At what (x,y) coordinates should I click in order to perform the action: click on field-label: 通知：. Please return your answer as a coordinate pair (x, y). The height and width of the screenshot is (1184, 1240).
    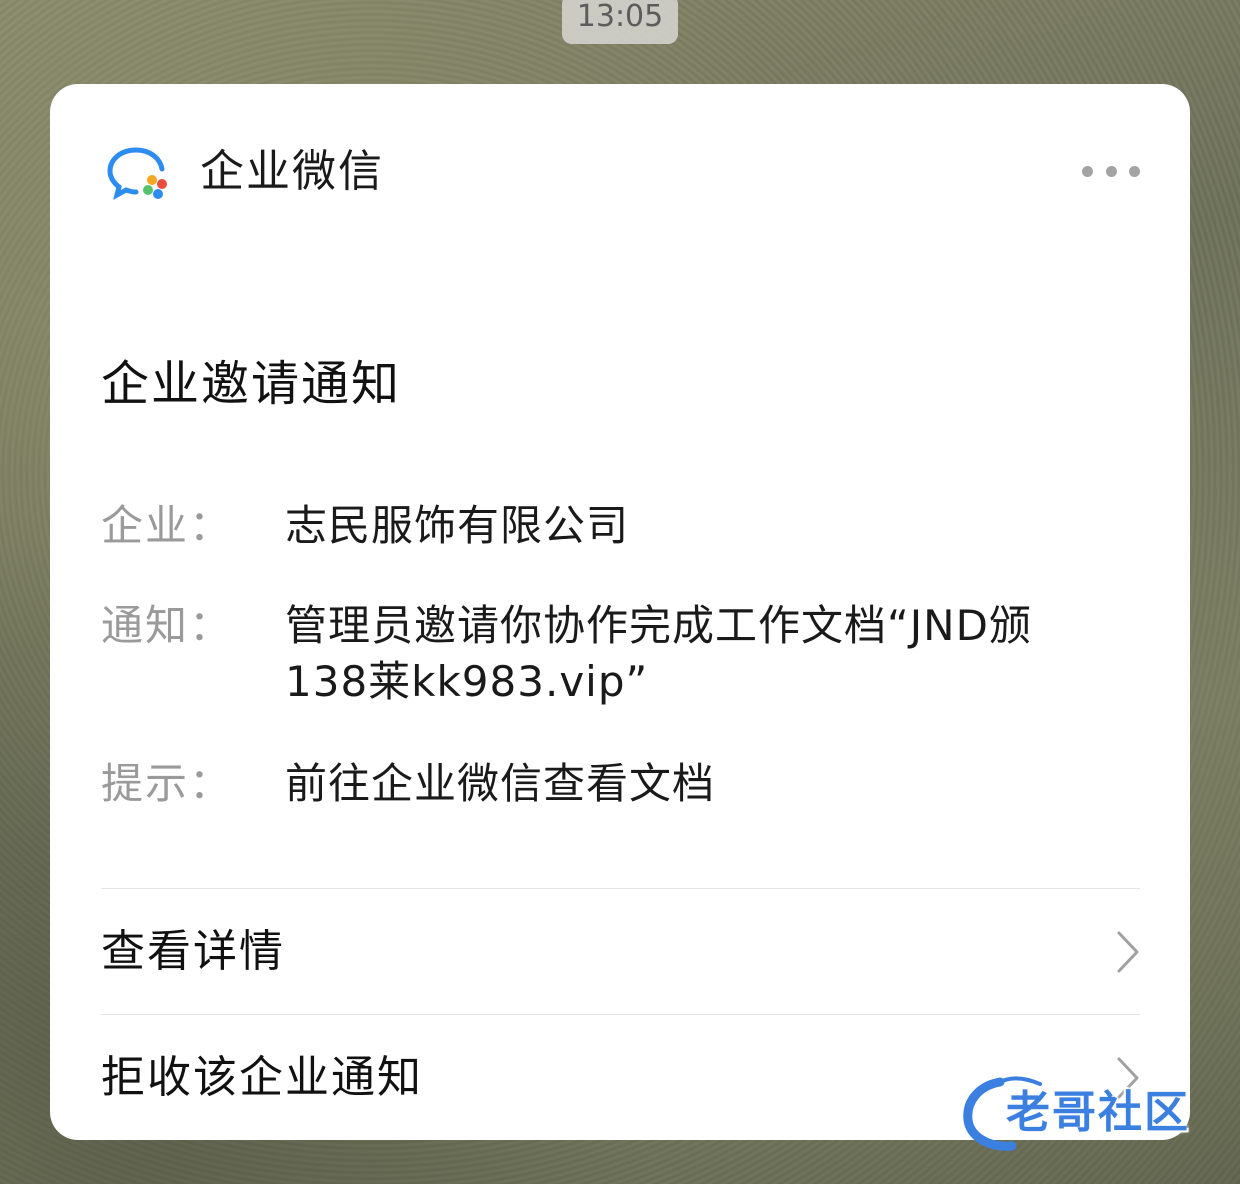
    Looking at the image, I should click on (167, 625).